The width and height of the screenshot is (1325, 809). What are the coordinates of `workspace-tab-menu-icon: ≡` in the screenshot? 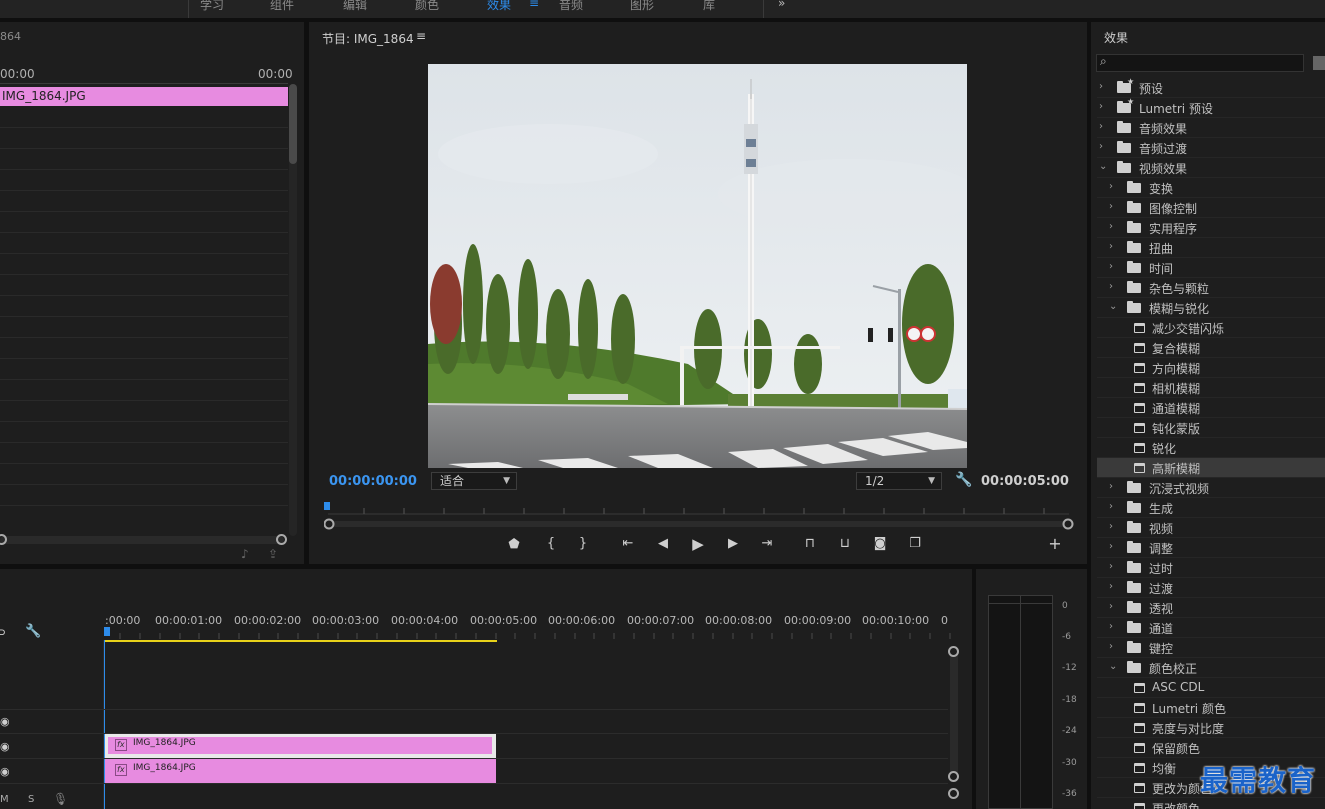 It's located at (534, 5).